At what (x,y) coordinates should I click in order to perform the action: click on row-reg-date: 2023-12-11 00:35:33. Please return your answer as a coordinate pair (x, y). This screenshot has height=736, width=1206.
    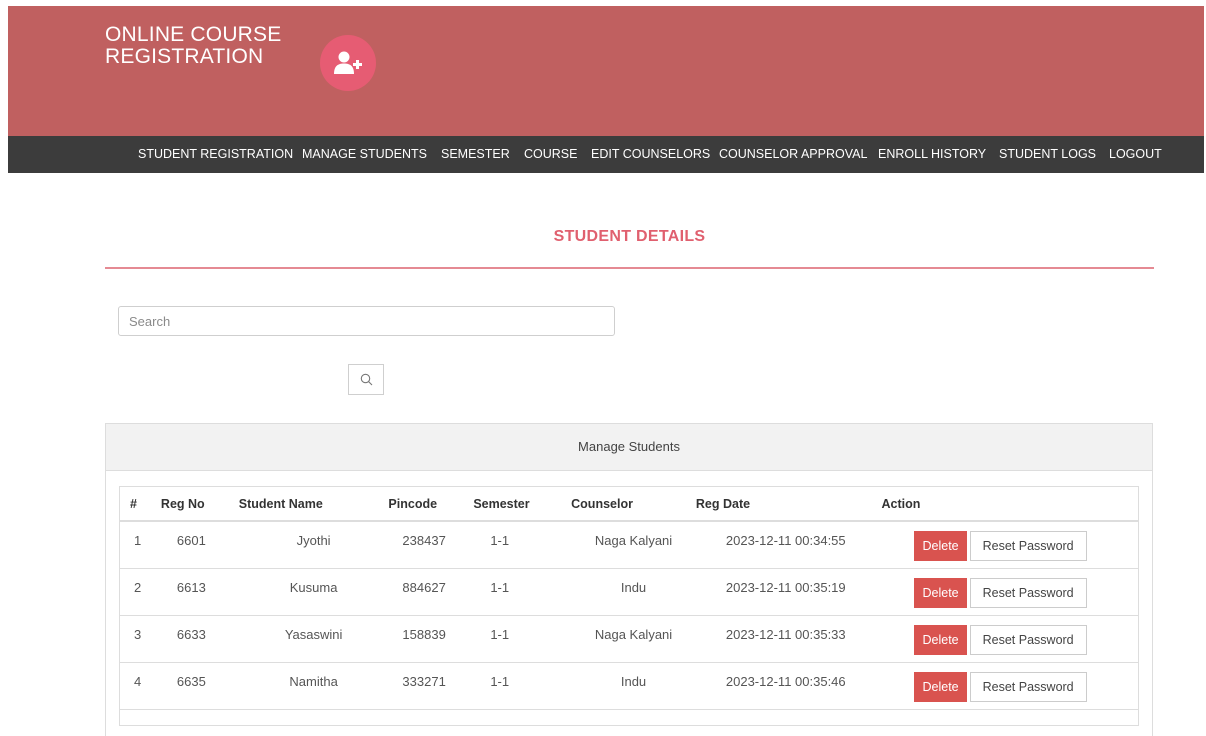
    Looking at the image, I should click on (785, 634).